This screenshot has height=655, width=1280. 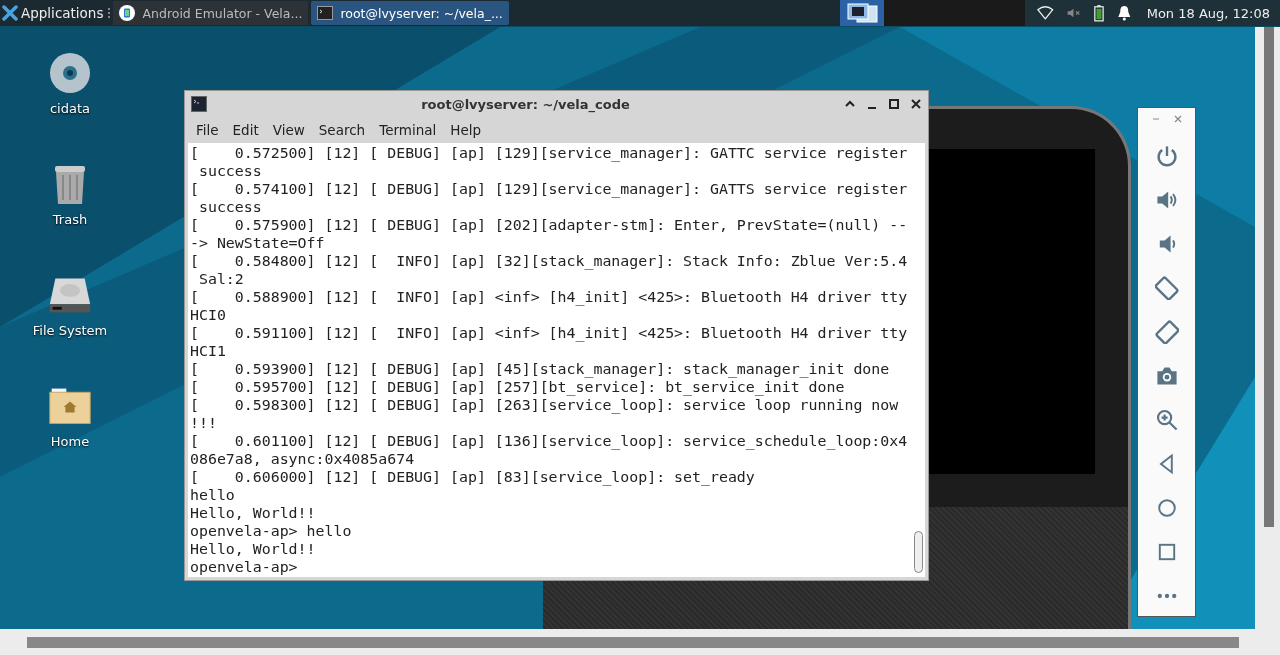 What do you see at coordinates (208, 315) in the screenshot?
I see `terminal-line: HCI0` at bounding box center [208, 315].